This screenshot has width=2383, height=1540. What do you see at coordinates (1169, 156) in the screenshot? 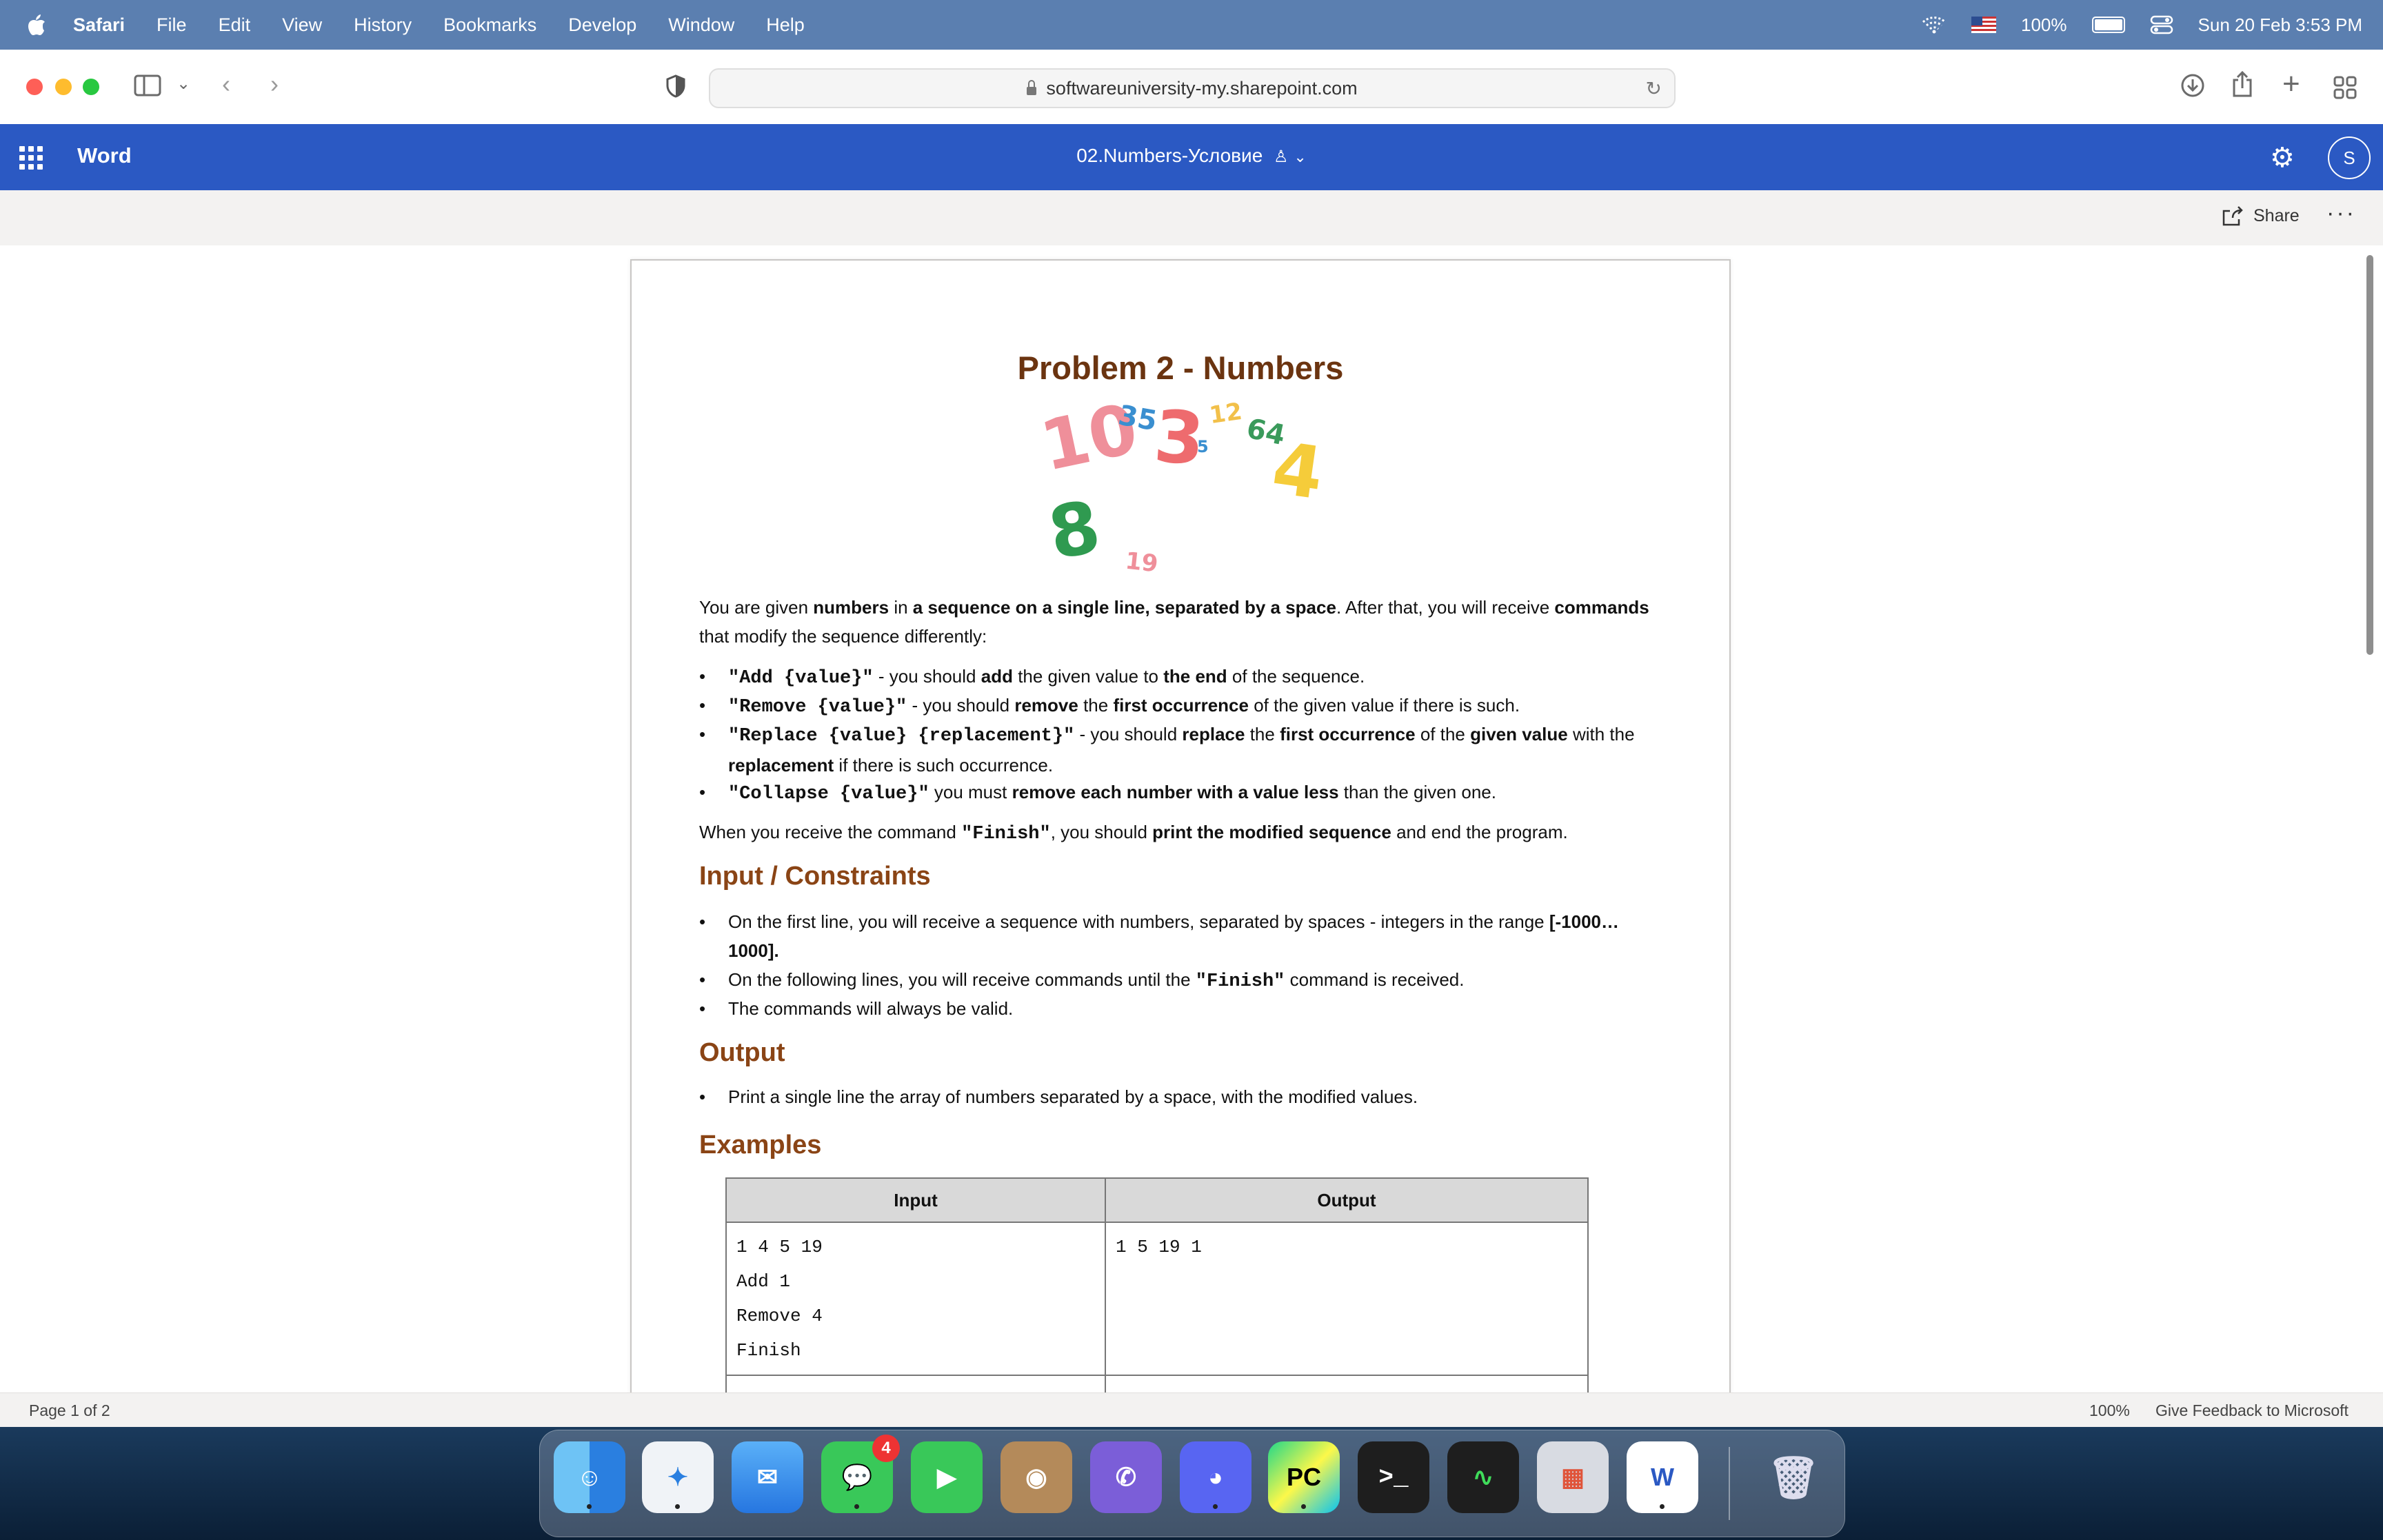
I see `document-title: 02.Numbers-Условие` at bounding box center [1169, 156].